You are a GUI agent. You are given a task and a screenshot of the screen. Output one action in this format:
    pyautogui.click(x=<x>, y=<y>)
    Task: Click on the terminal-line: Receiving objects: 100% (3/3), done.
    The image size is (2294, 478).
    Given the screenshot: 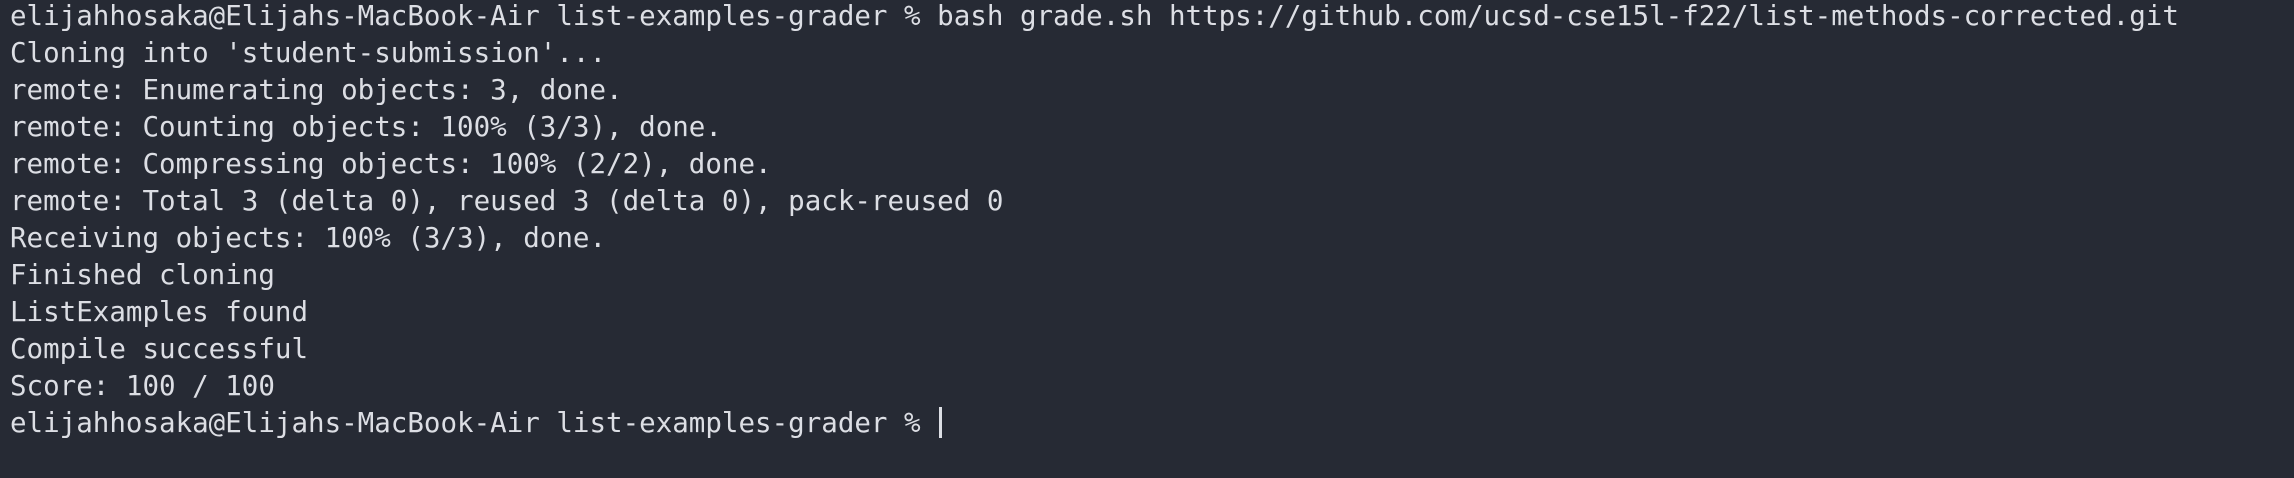 What is the action you would take?
    pyautogui.click(x=308, y=238)
    